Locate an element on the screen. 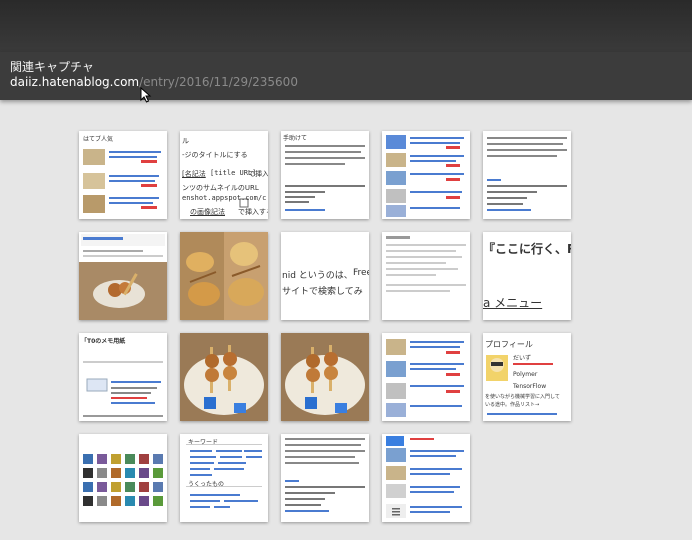  tile-text: いる途中。作品リスト→ is located at coordinates (512, 405).